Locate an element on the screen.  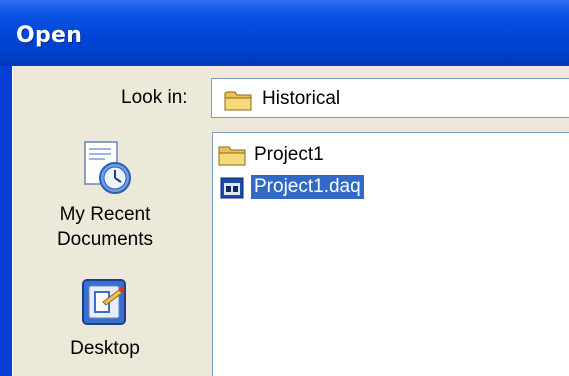
place-label: Desktop is located at coordinates (105, 348).